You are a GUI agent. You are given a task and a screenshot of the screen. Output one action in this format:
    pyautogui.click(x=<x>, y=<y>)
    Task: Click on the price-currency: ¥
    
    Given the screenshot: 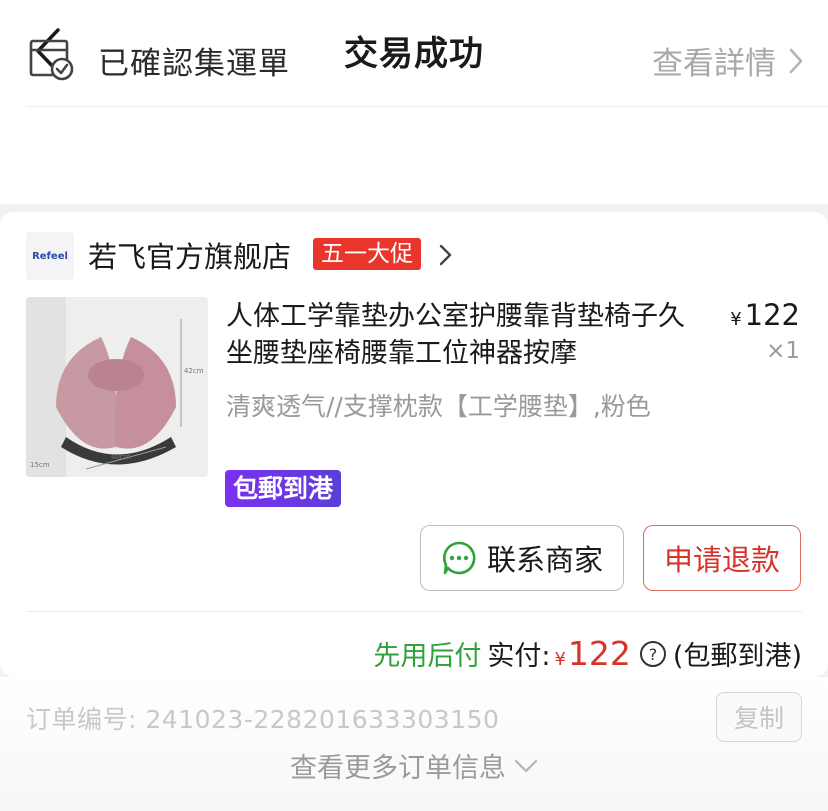 What is the action you would take?
    pyautogui.click(x=736, y=319)
    